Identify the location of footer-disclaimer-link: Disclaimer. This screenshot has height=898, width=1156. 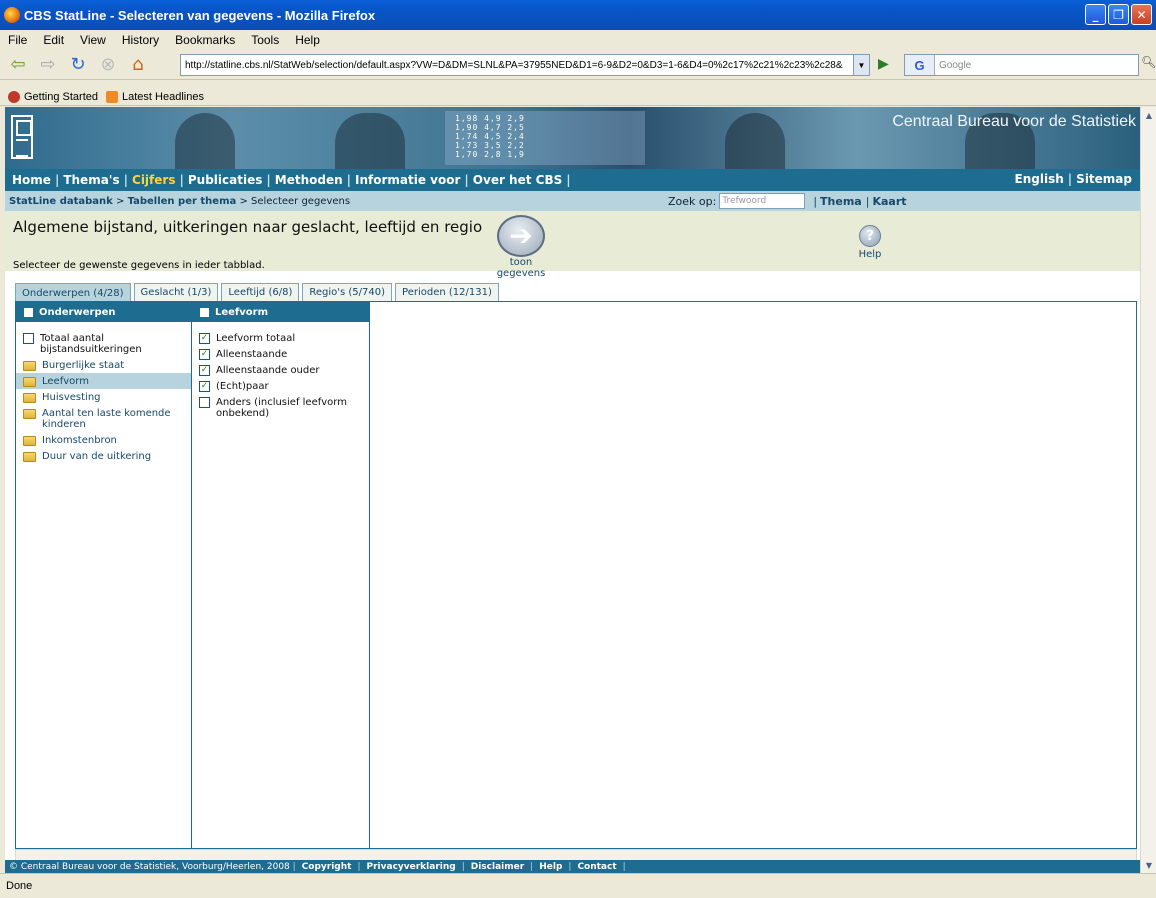
(497, 867).